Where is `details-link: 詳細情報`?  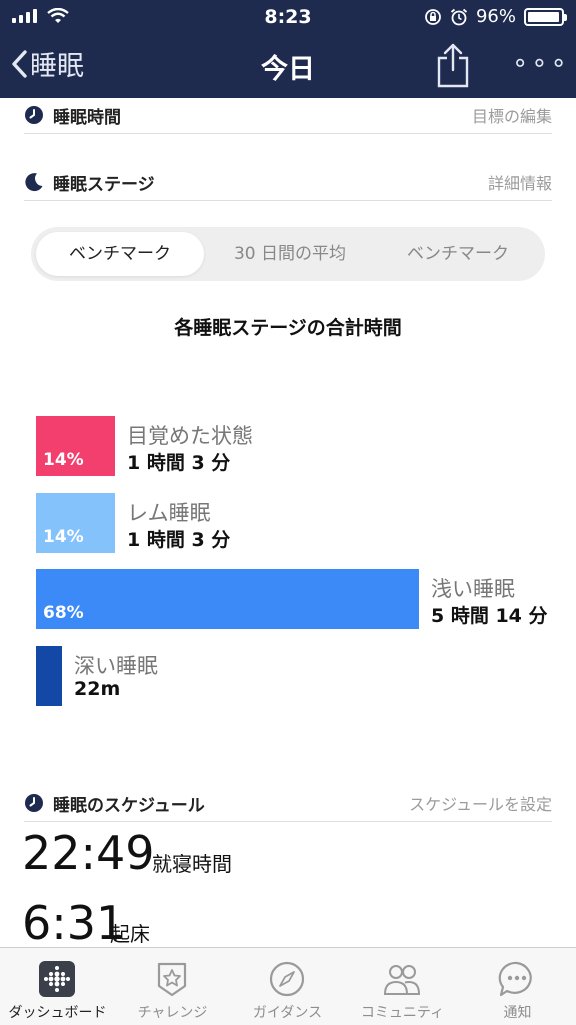 details-link: 詳細情報 is located at coordinates (520, 182).